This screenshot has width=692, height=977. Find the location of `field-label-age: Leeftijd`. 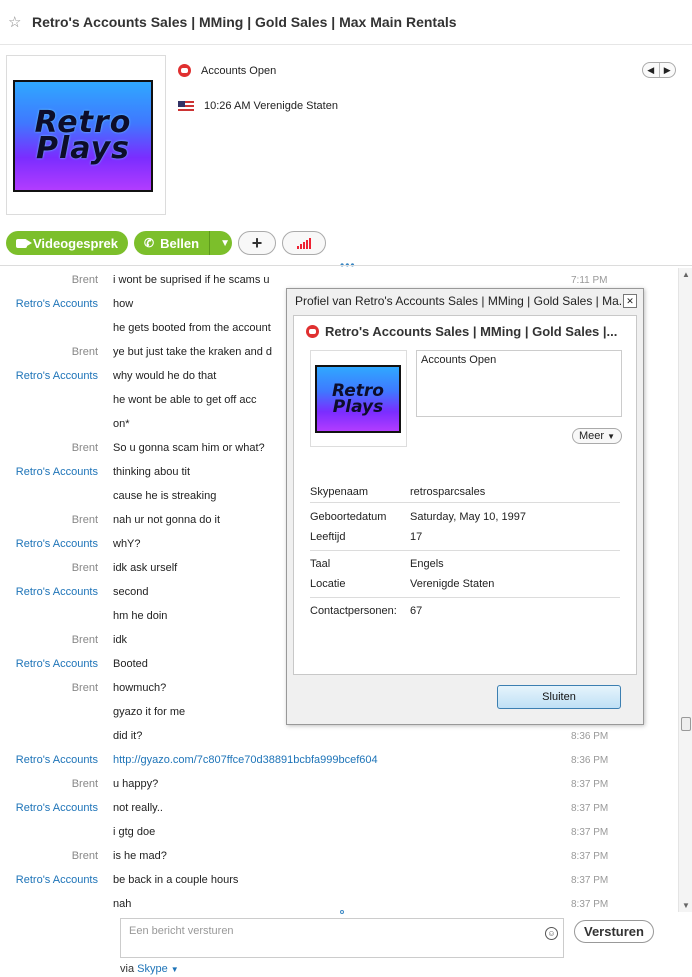

field-label-age: Leeftijd is located at coordinates (328, 537).